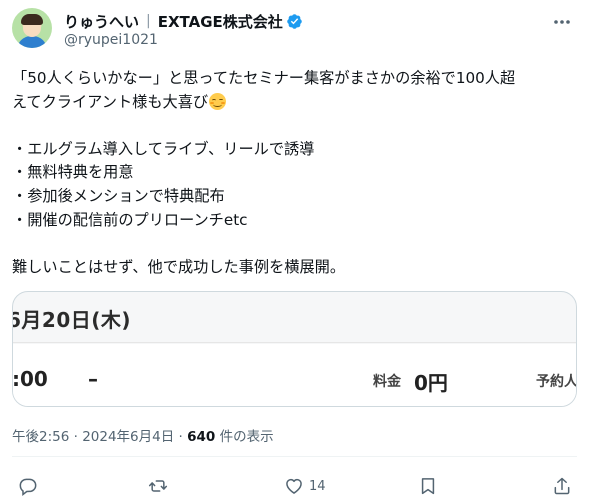 This screenshot has width=589, height=503. I want to click on divider, so click(294, 456).